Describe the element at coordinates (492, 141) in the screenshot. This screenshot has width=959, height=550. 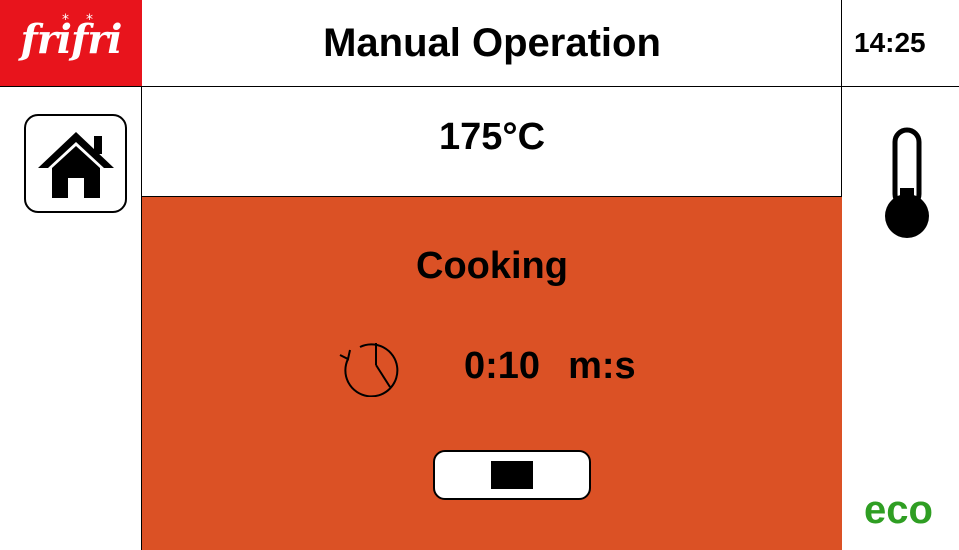
I see `temperature-display: 175°C` at that location.